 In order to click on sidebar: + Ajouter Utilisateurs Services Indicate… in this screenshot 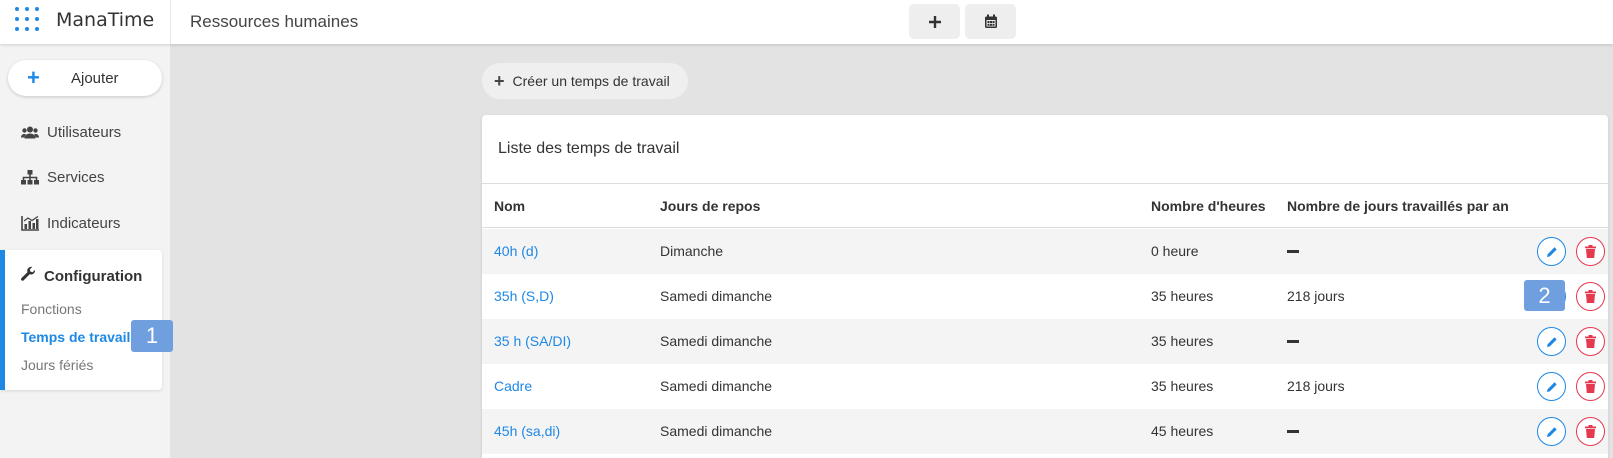, I will do `click(85, 251)`.